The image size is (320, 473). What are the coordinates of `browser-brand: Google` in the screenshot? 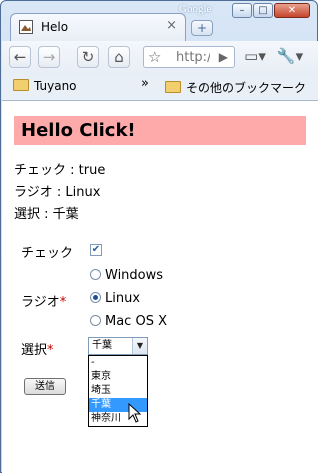 It's located at (195, 9).